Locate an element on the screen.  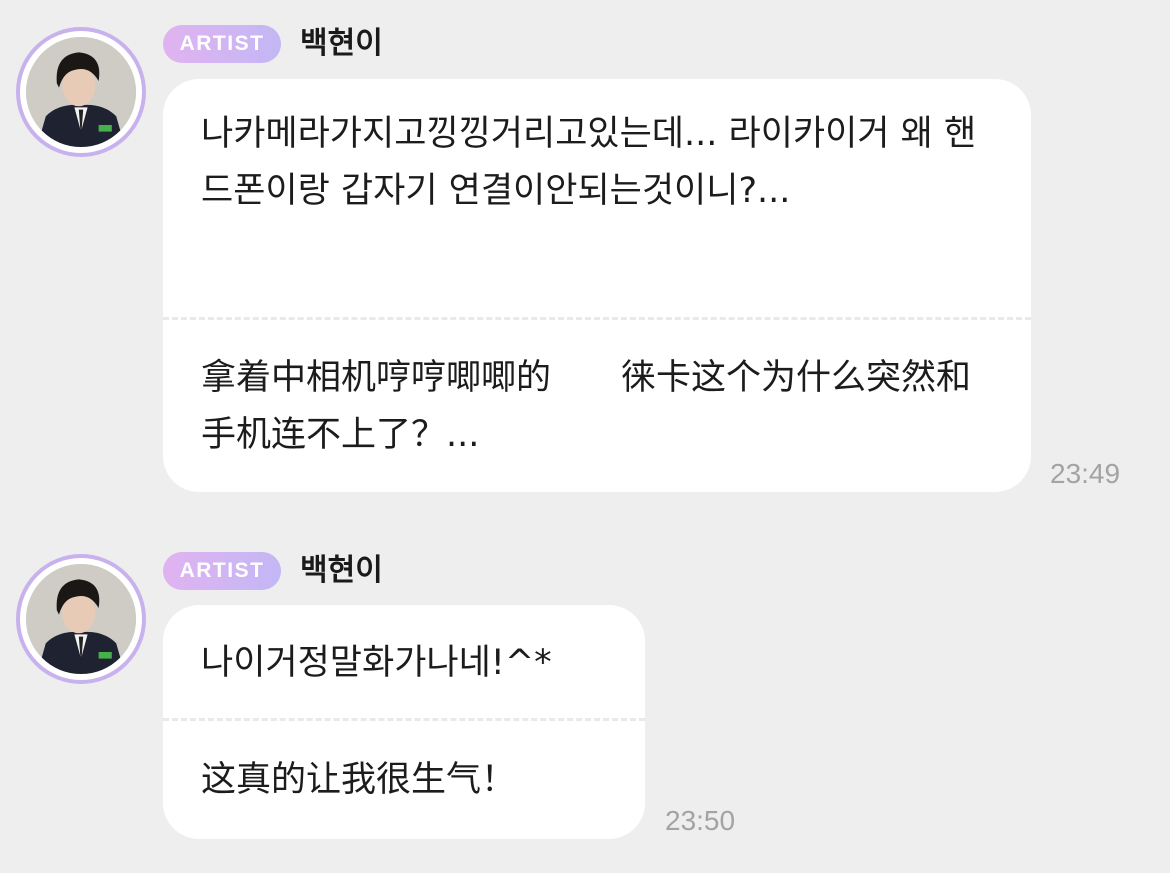
original-message-text: 나이거정말화가나네!^* is located at coordinates (376, 663).